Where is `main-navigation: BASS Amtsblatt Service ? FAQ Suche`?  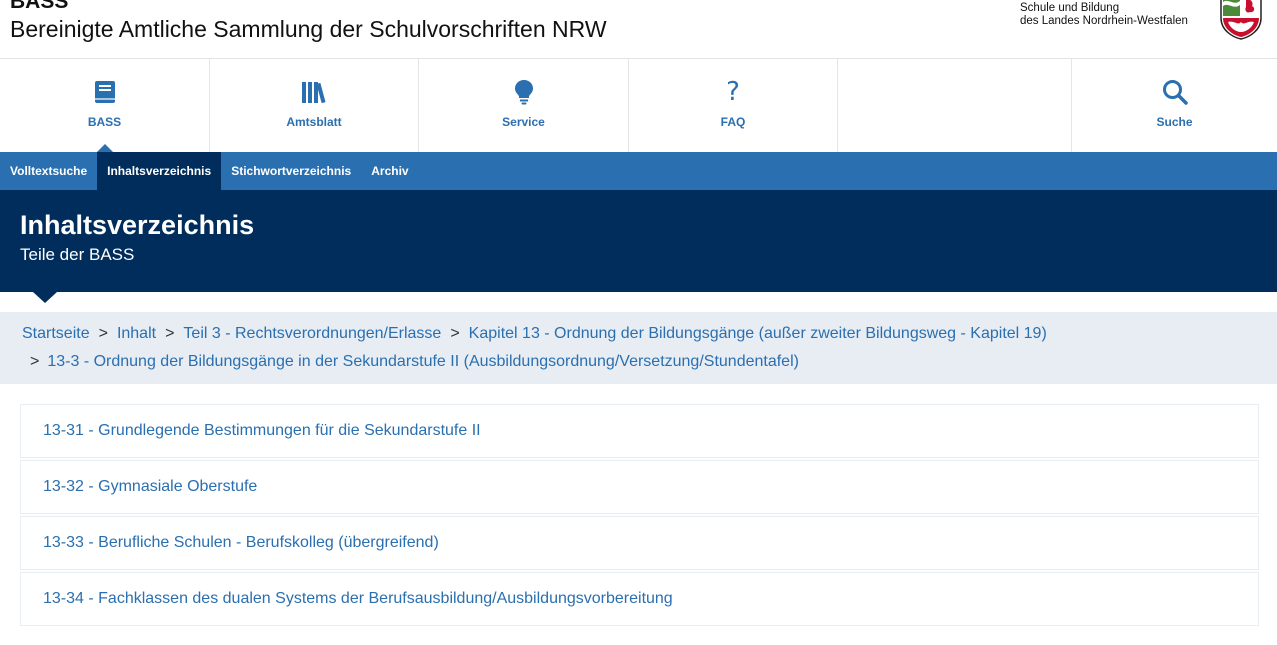
main-navigation: BASS Amtsblatt Service ? FAQ Suche is located at coordinates (638, 105).